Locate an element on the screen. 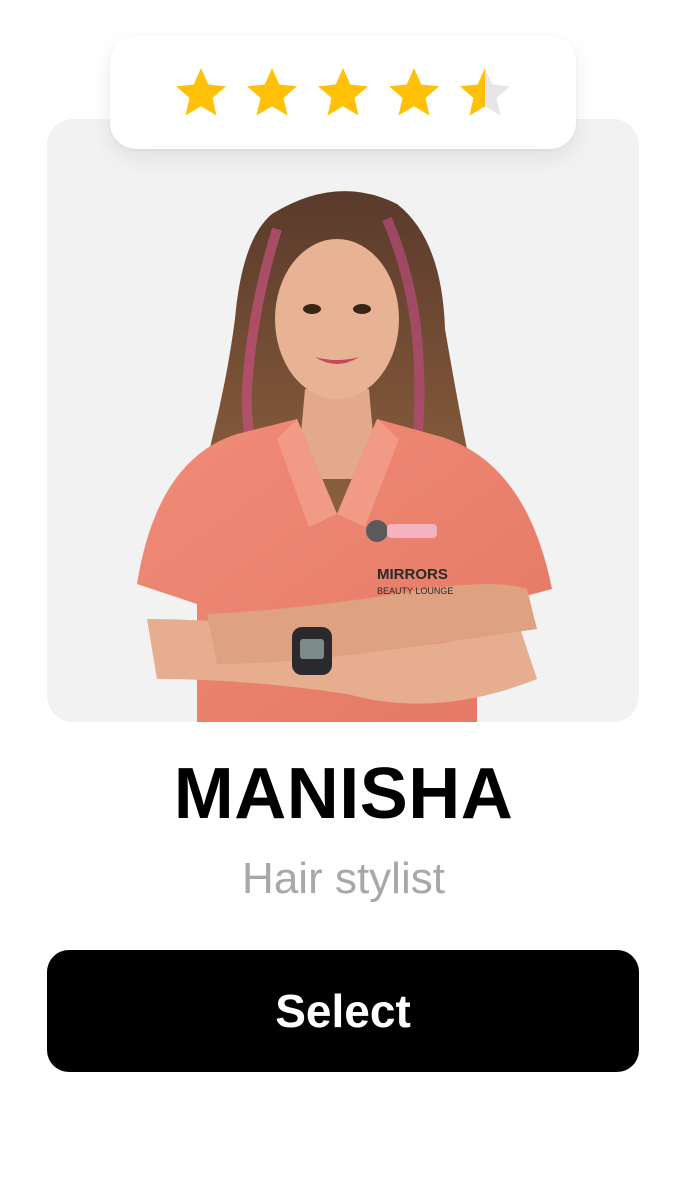 The width and height of the screenshot is (687, 1191). select-button: Select is located at coordinates (343, 1011).